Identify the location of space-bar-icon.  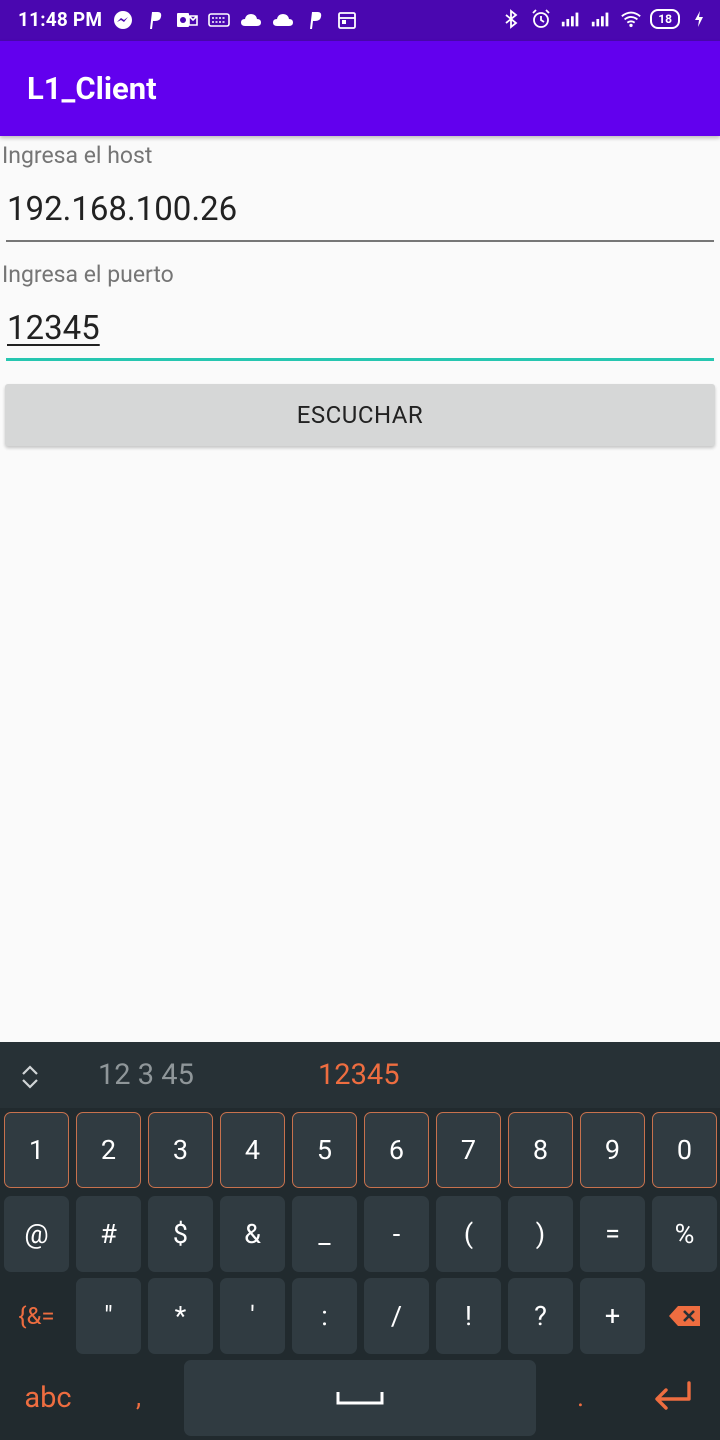
(360, 1398).